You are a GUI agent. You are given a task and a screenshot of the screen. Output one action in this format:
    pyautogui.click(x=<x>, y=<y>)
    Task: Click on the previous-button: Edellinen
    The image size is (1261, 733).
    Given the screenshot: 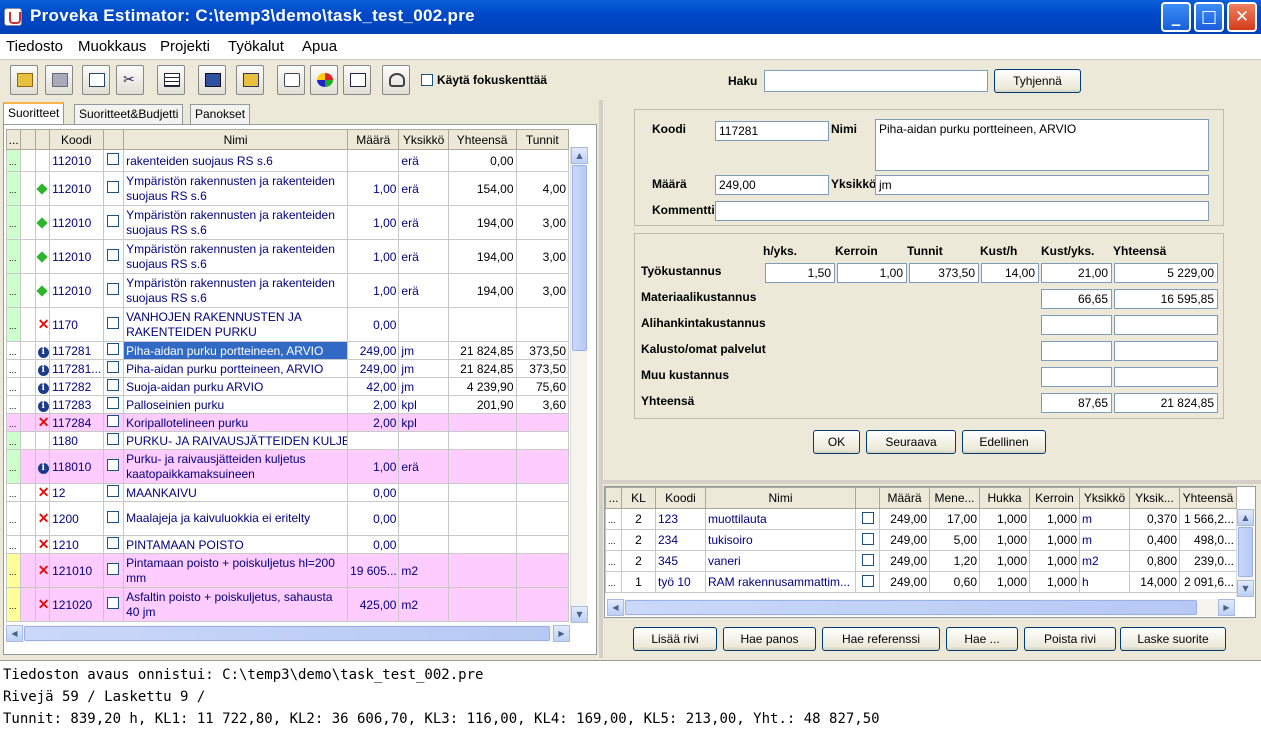 What is the action you would take?
    pyautogui.click(x=1004, y=442)
    